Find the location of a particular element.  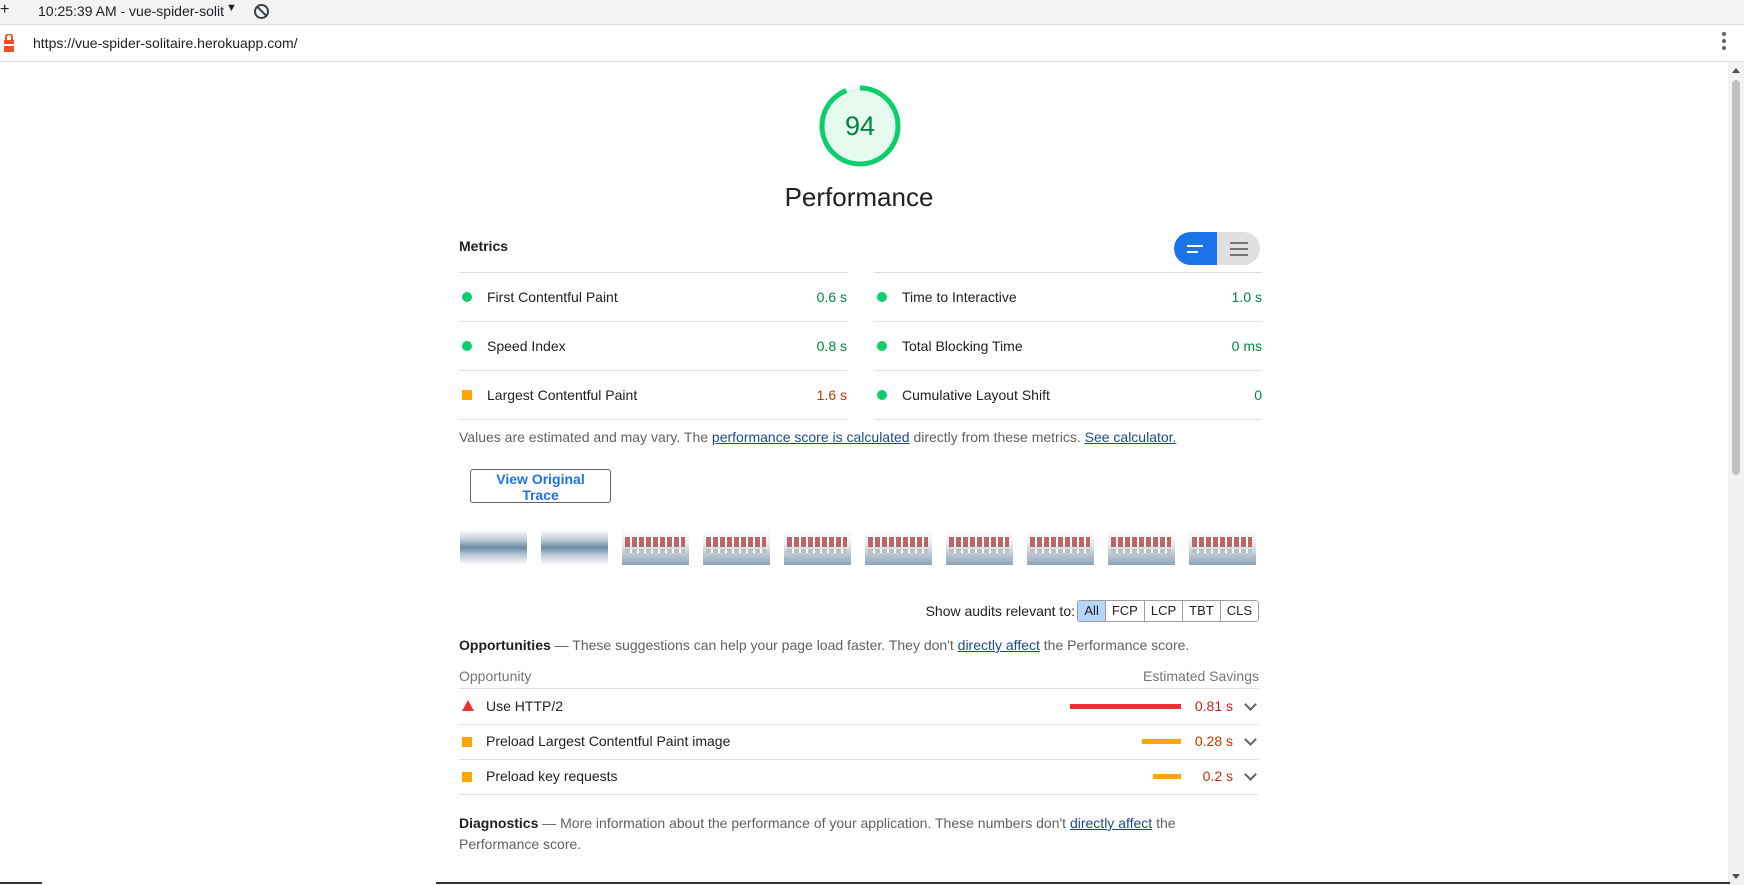

opportunity-label: Preload Largest Contentful Paint image is located at coordinates (608, 741).